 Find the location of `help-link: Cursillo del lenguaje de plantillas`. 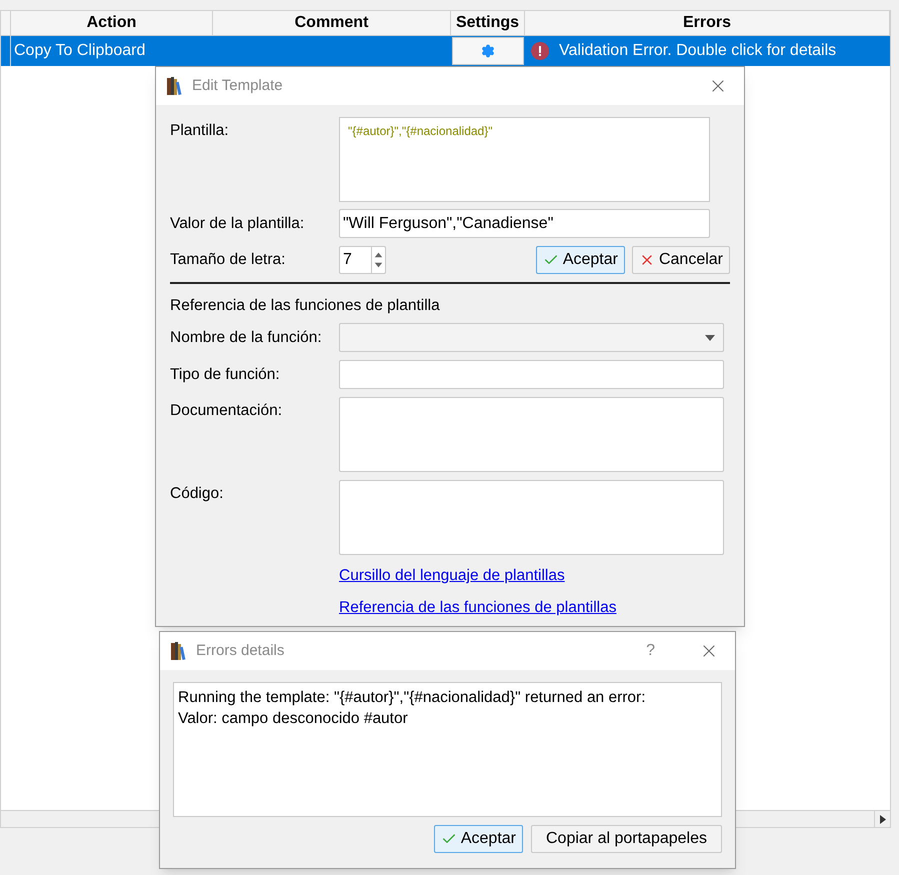

help-link: Cursillo del lenguaje de plantillas is located at coordinates (452, 576).